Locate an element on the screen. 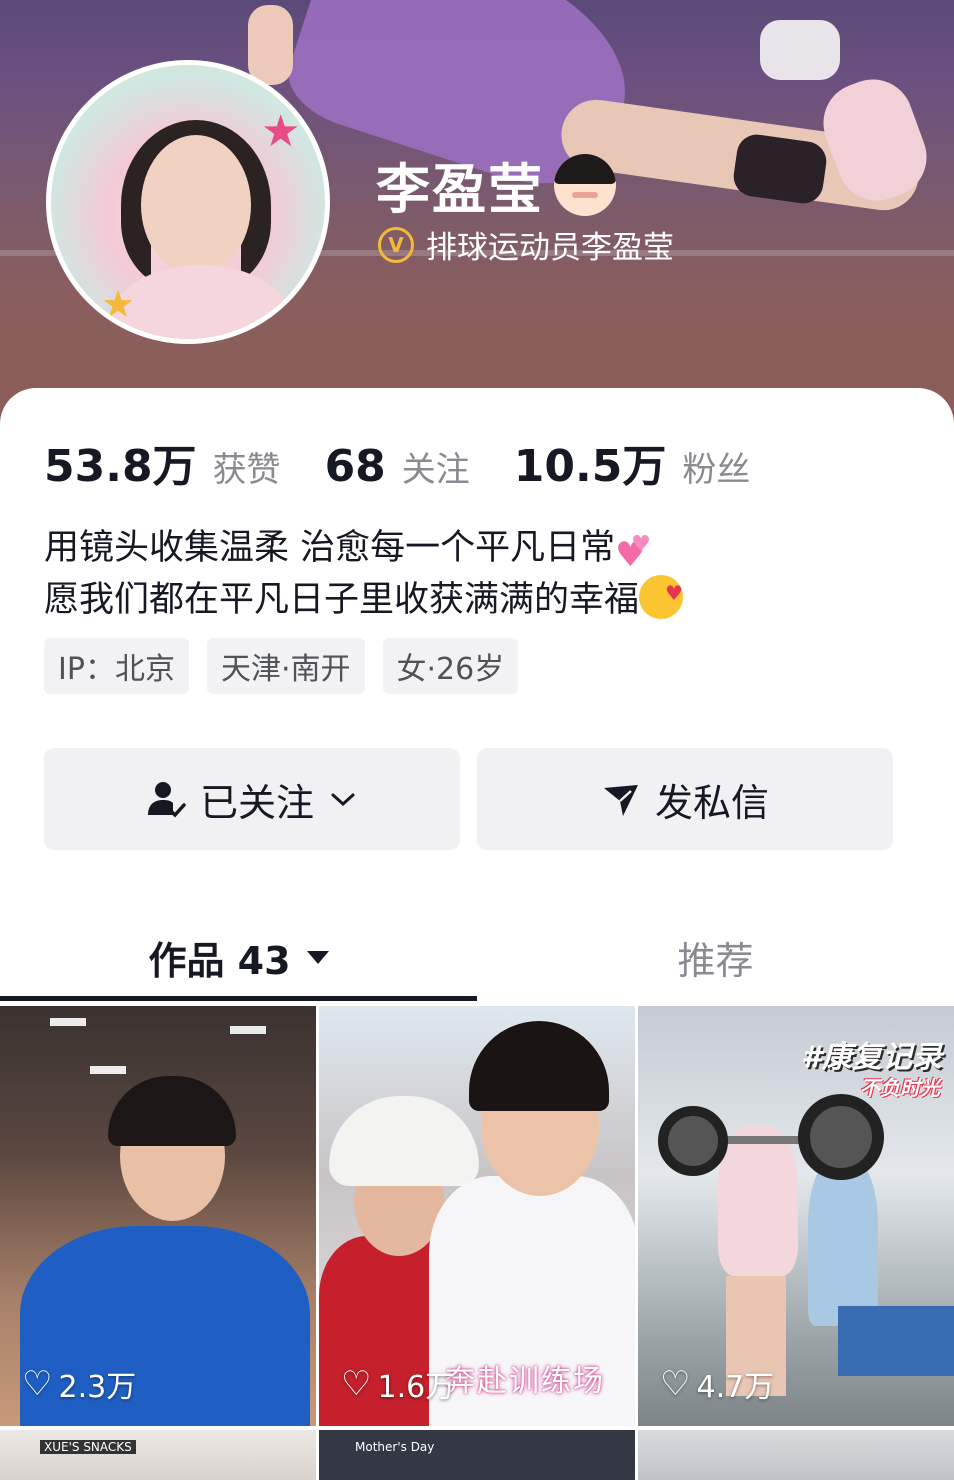  profile-name: 李盈莹 is located at coordinates (496, 184).